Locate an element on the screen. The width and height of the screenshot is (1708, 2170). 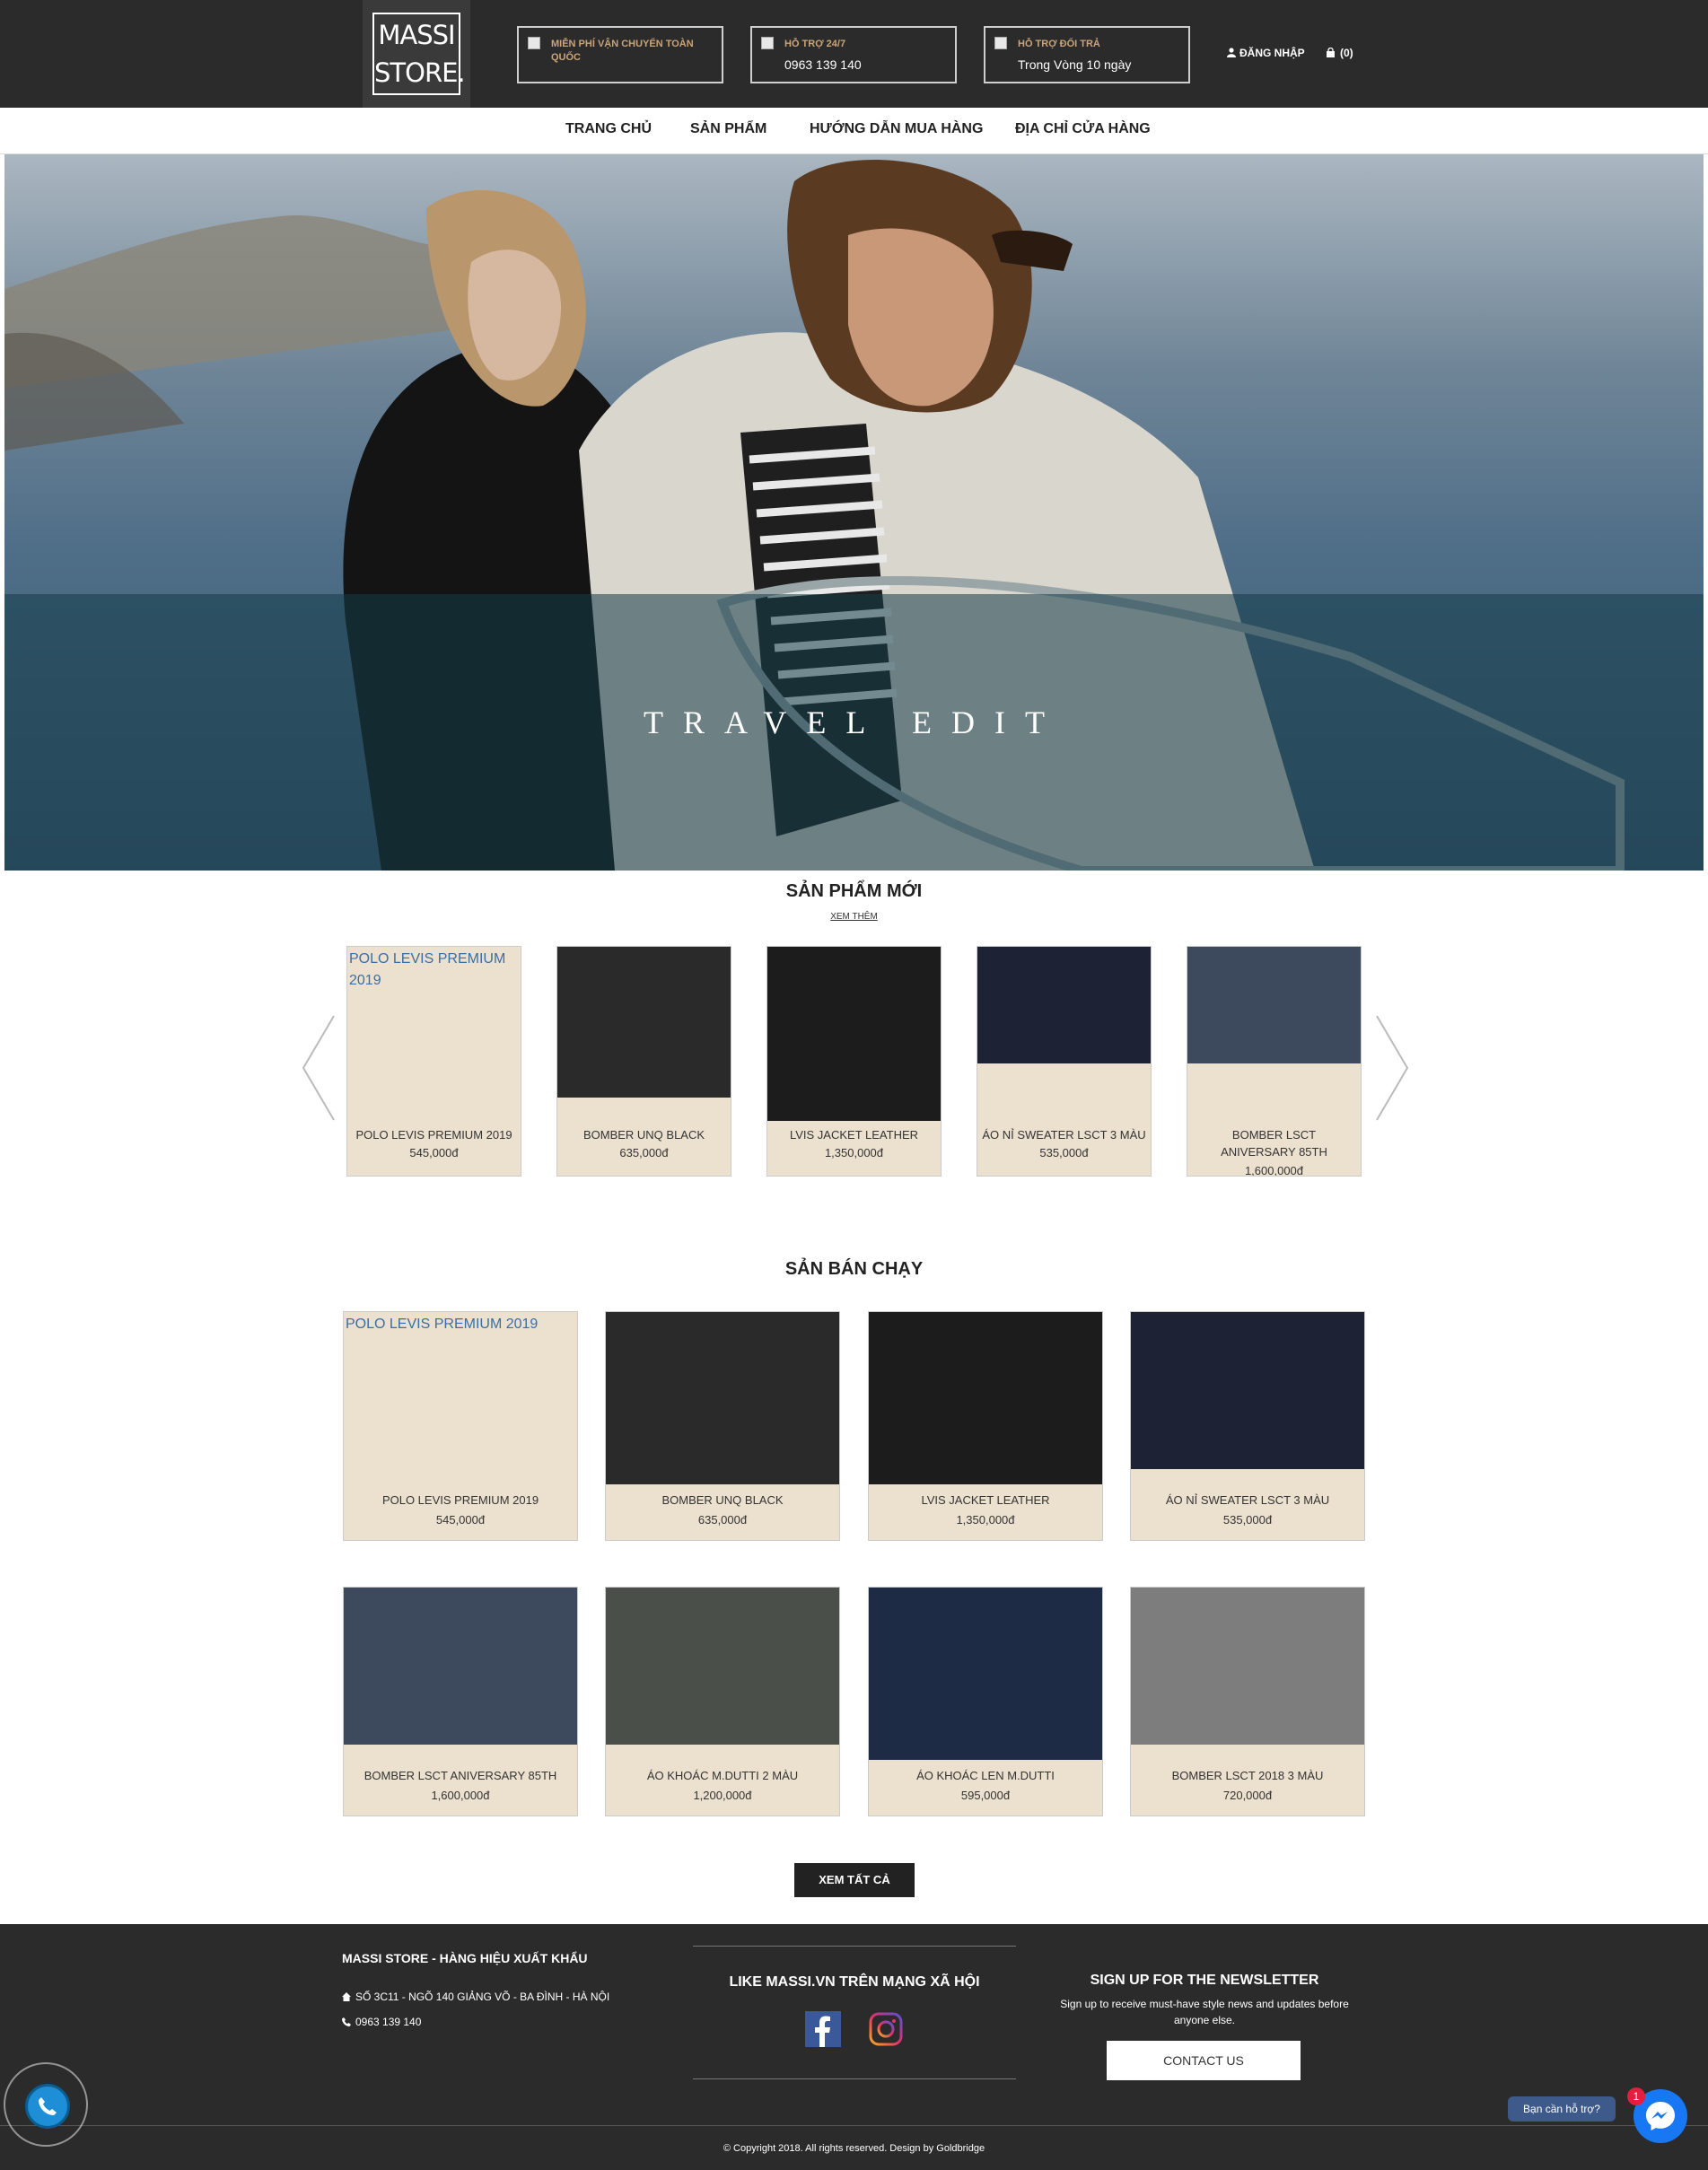
info-support-247: HỖ TRỢ 24/7 0963 139 140 is located at coordinates (853, 54).